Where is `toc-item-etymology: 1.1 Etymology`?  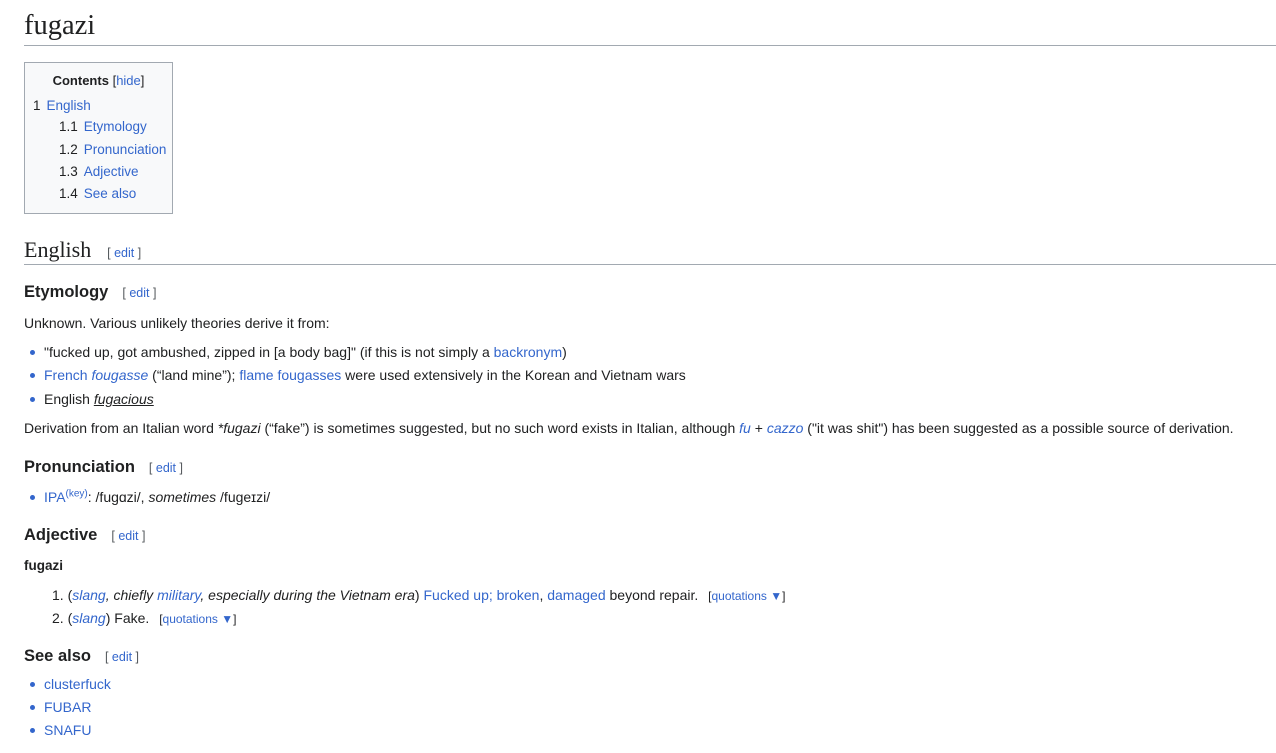
toc-item-etymology: 1.1 Etymology is located at coordinates (103, 127).